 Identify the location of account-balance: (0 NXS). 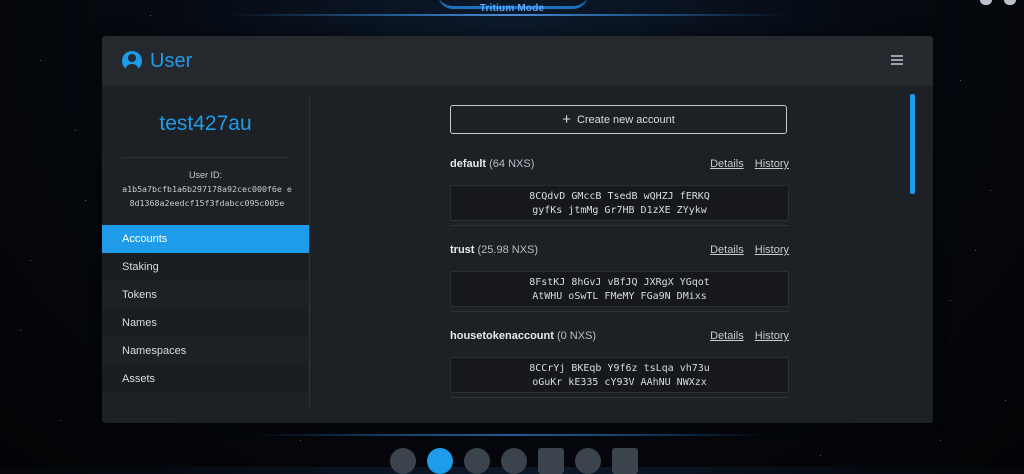
(576, 336).